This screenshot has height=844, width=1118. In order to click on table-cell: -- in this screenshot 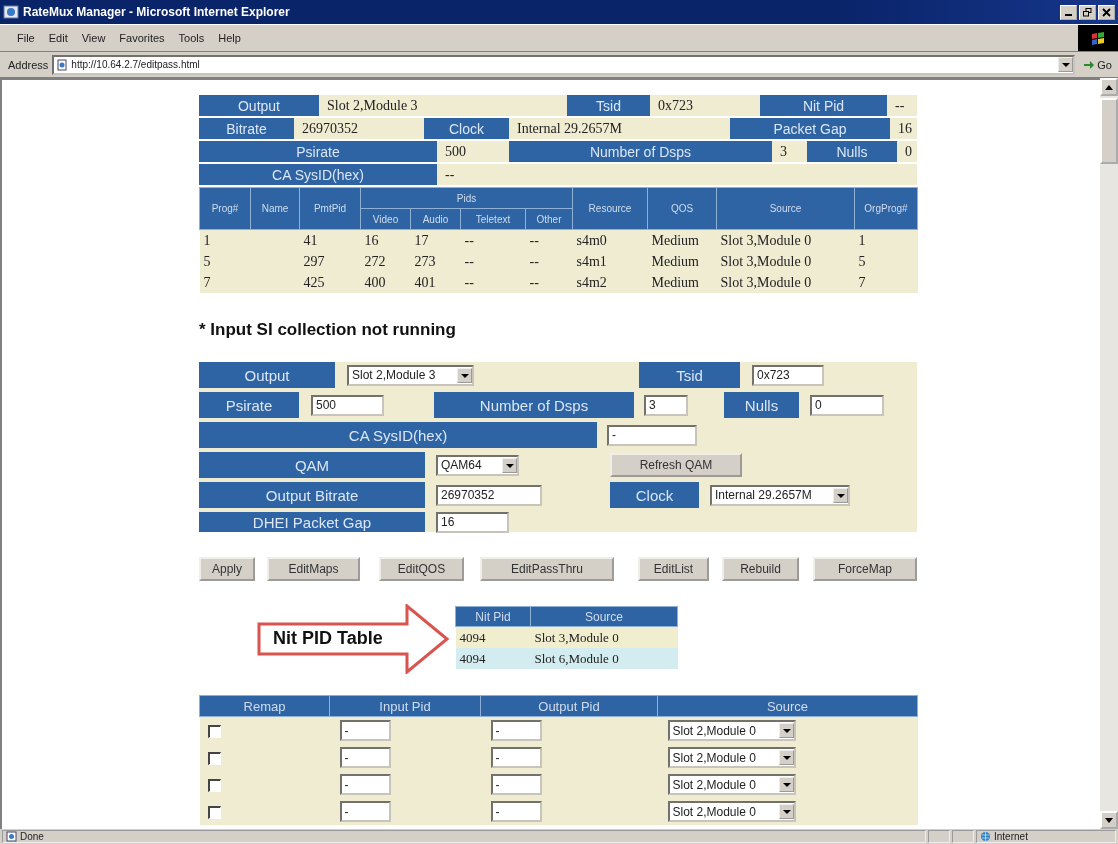, I will do `click(493, 261)`.